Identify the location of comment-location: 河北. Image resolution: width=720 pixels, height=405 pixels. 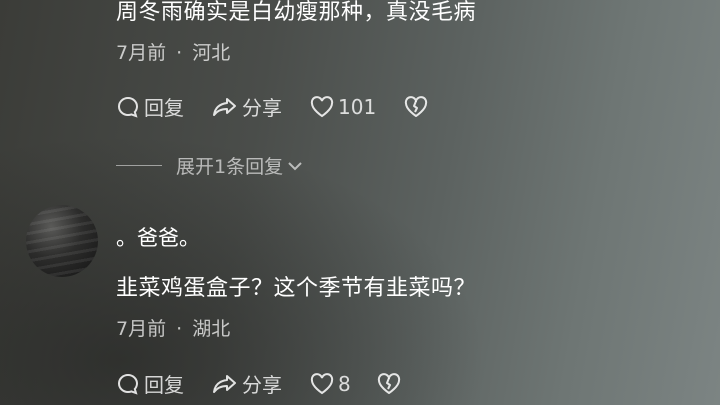
(211, 53).